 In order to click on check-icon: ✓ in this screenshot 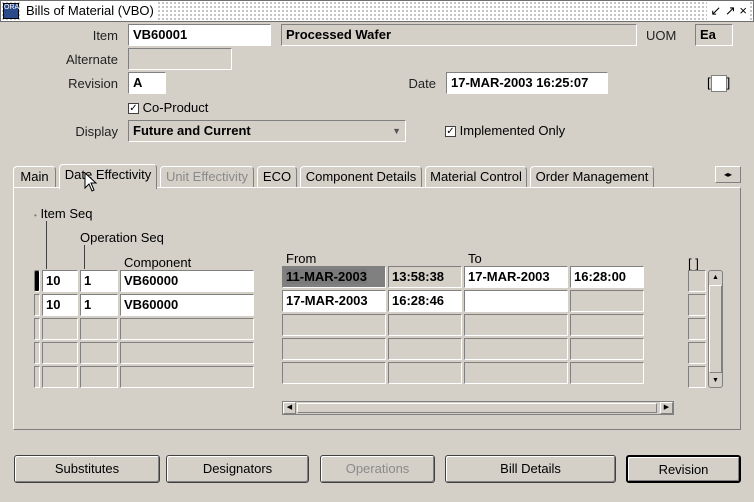, I will do `click(133, 109)`.